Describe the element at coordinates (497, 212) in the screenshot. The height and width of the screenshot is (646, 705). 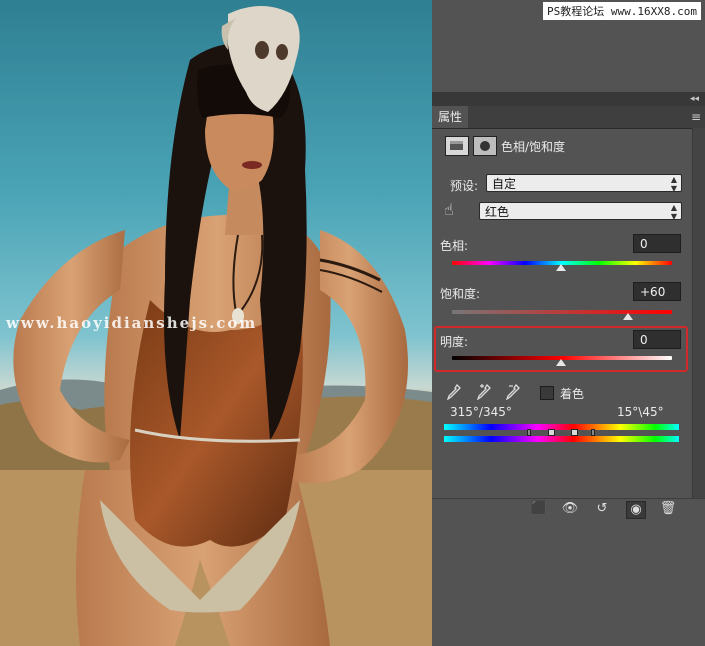
I see `channel-value: 红色` at that location.